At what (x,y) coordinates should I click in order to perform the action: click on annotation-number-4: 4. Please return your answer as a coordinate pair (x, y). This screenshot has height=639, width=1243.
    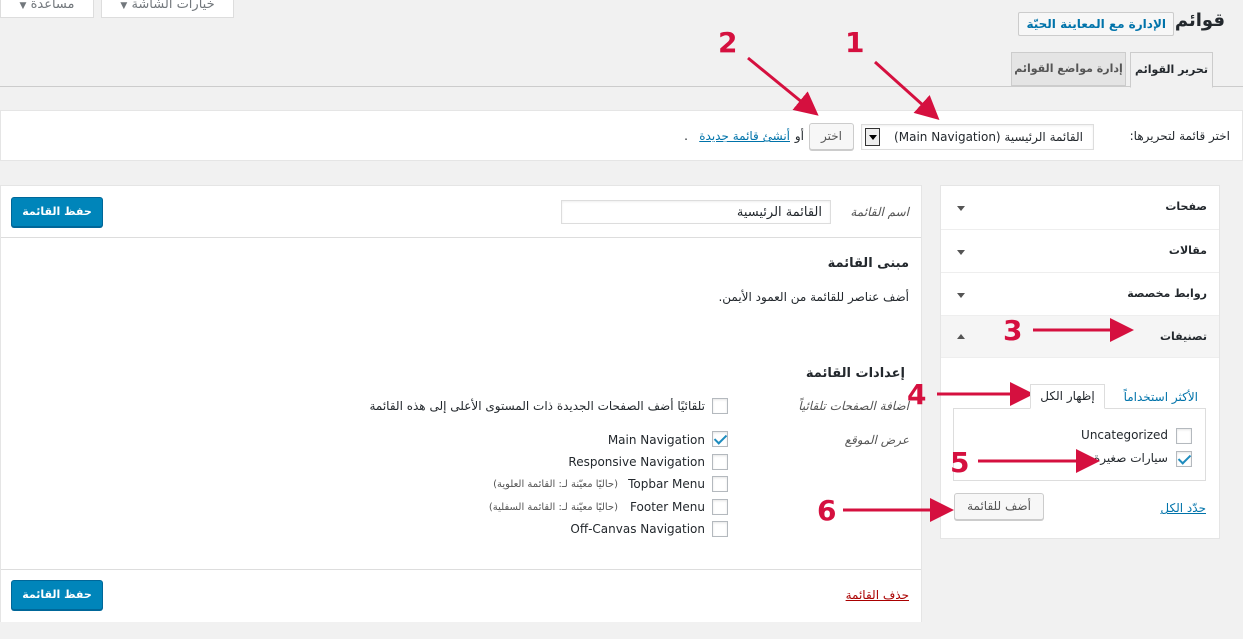
    Looking at the image, I should click on (917, 394).